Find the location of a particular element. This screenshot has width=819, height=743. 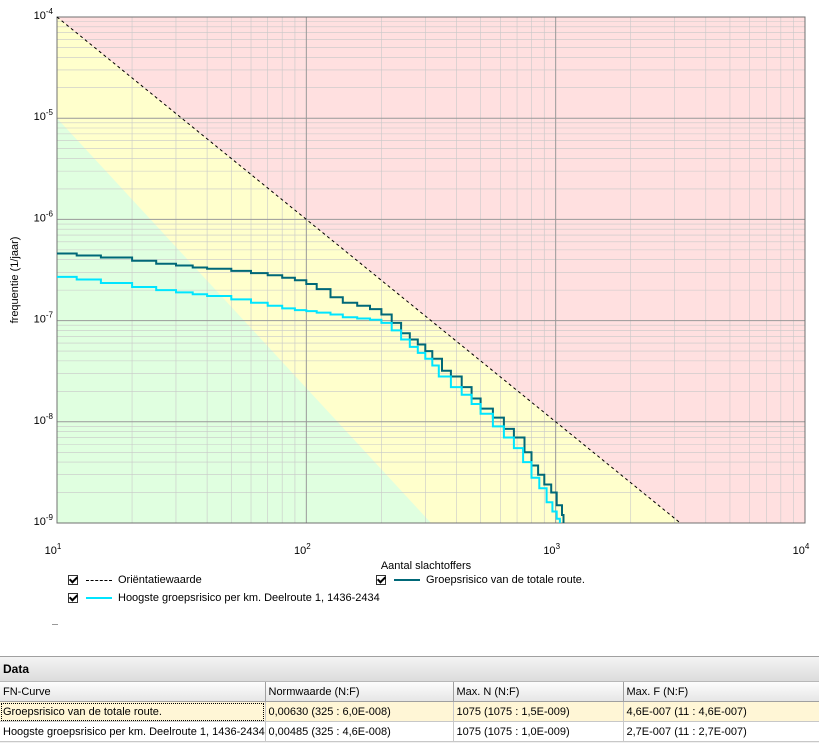

y-tick-label: 10-6 is located at coordinates (44, 216).